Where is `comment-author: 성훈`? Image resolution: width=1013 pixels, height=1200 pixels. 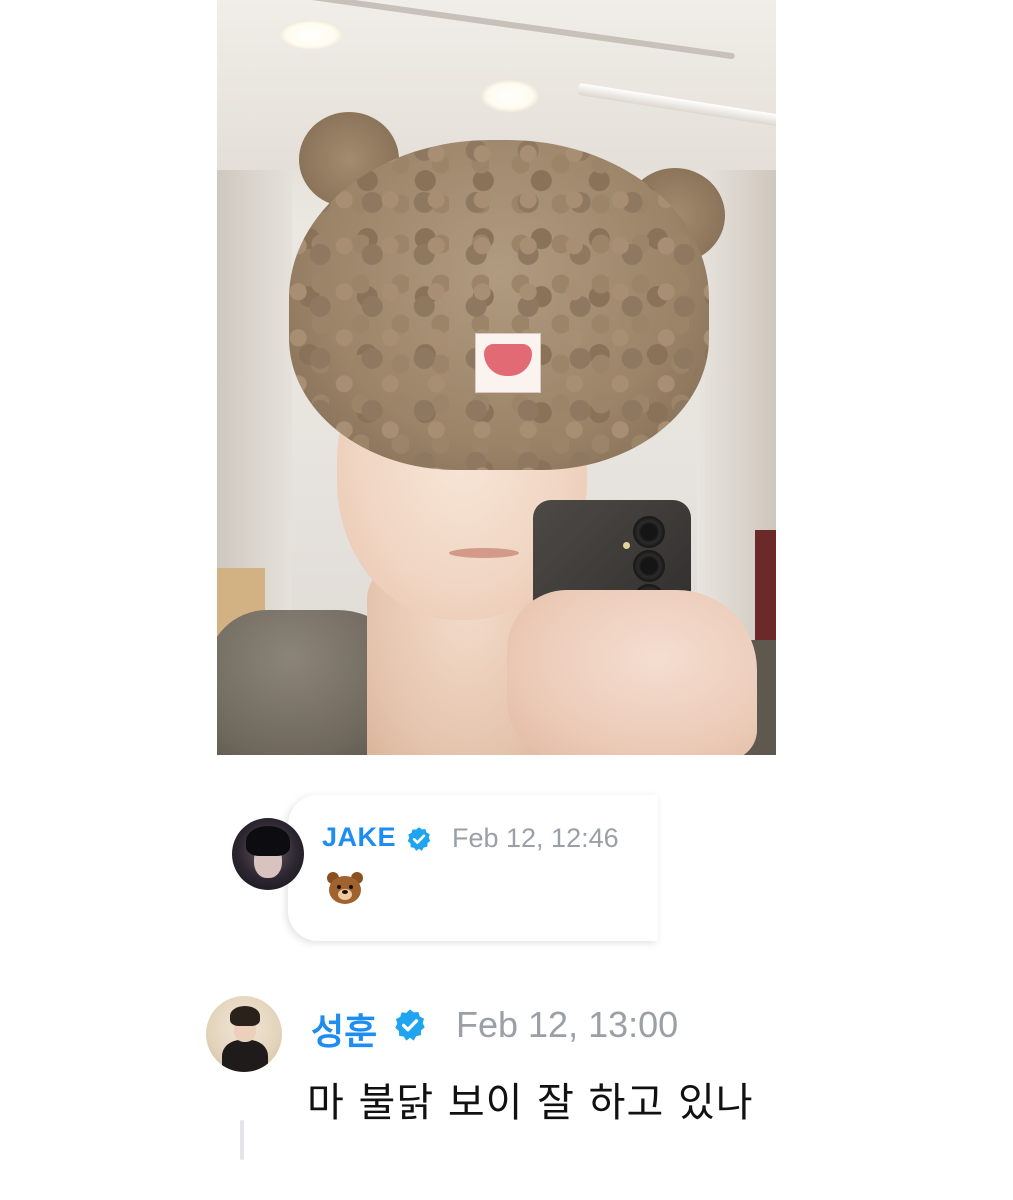
comment-author: 성훈 is located at coordinates (344, 1029).